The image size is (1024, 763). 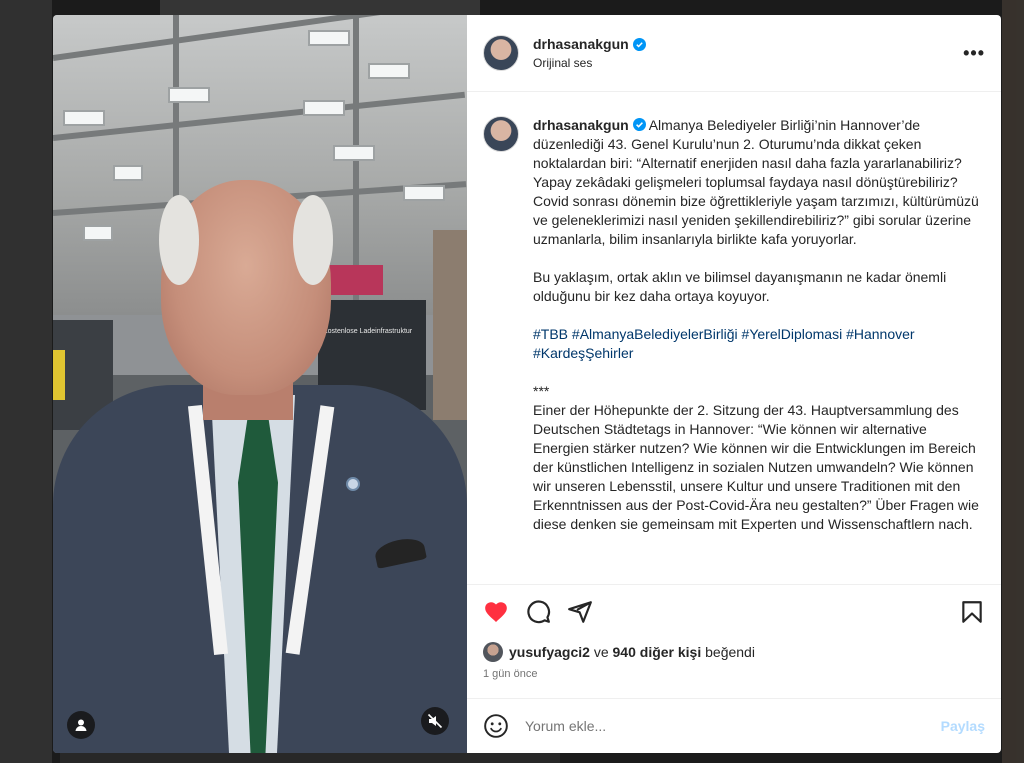 What do you see at coordinates (734, 652) in the screenshot?
I see `likes-summary: yusufyagci2 ve 940 diğer kişi beğendi` at bounding box center [734, 652].